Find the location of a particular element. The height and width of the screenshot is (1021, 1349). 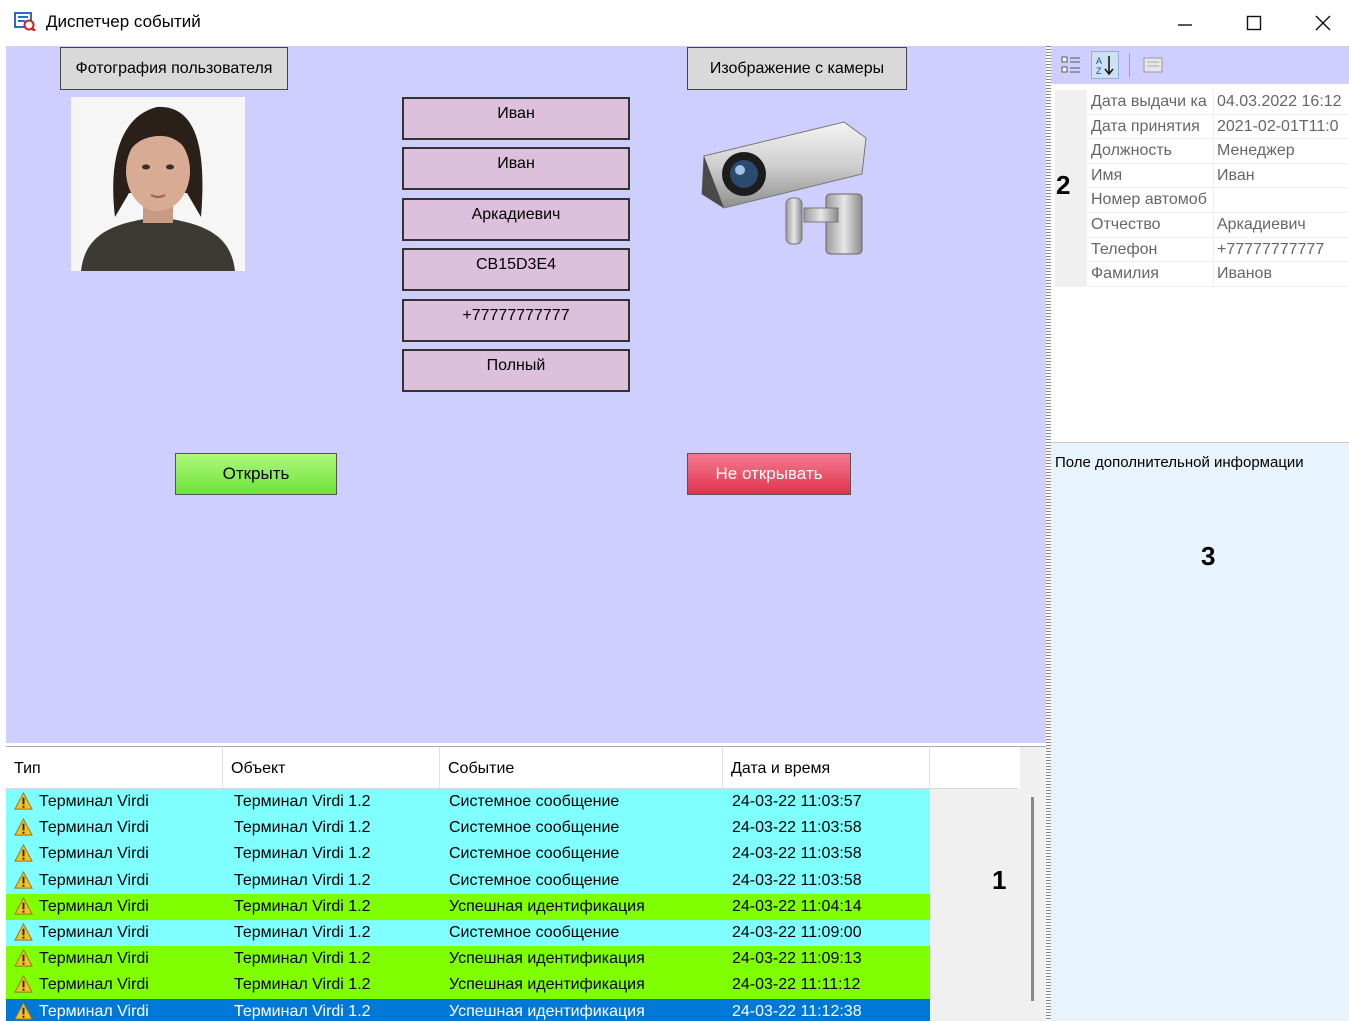

property-pages-icon is located at coordinates (1153, 65).